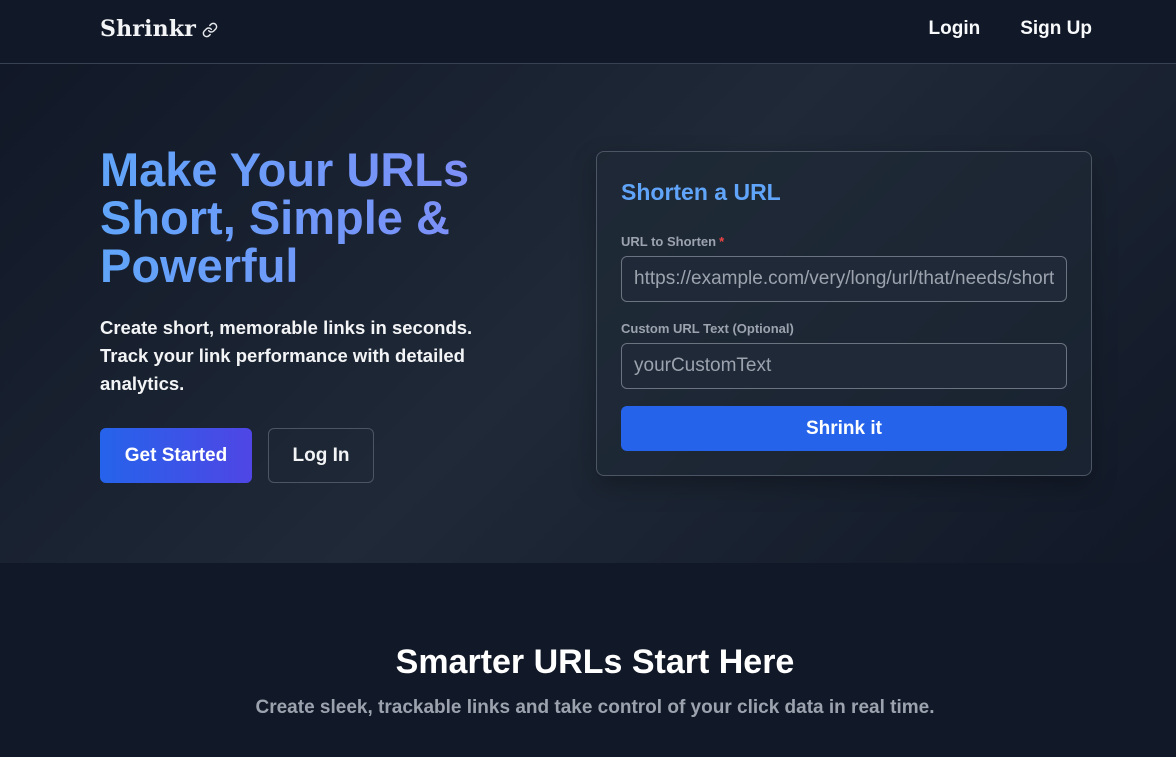 The height and width of the screenshot is (757, 1176). Describe the element at coordinates (1056, 29) in the screenshot. I see `nav-signup-link: Sign Up` at that location.